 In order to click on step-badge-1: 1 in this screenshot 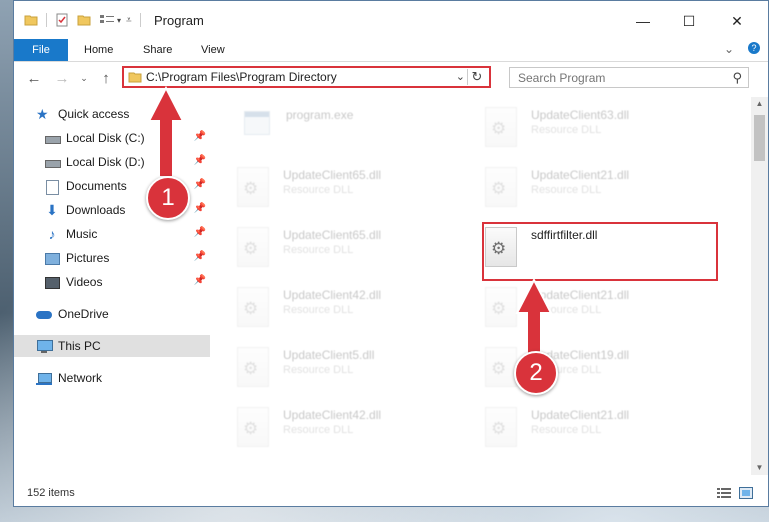, I will do `click(168, 198)`.